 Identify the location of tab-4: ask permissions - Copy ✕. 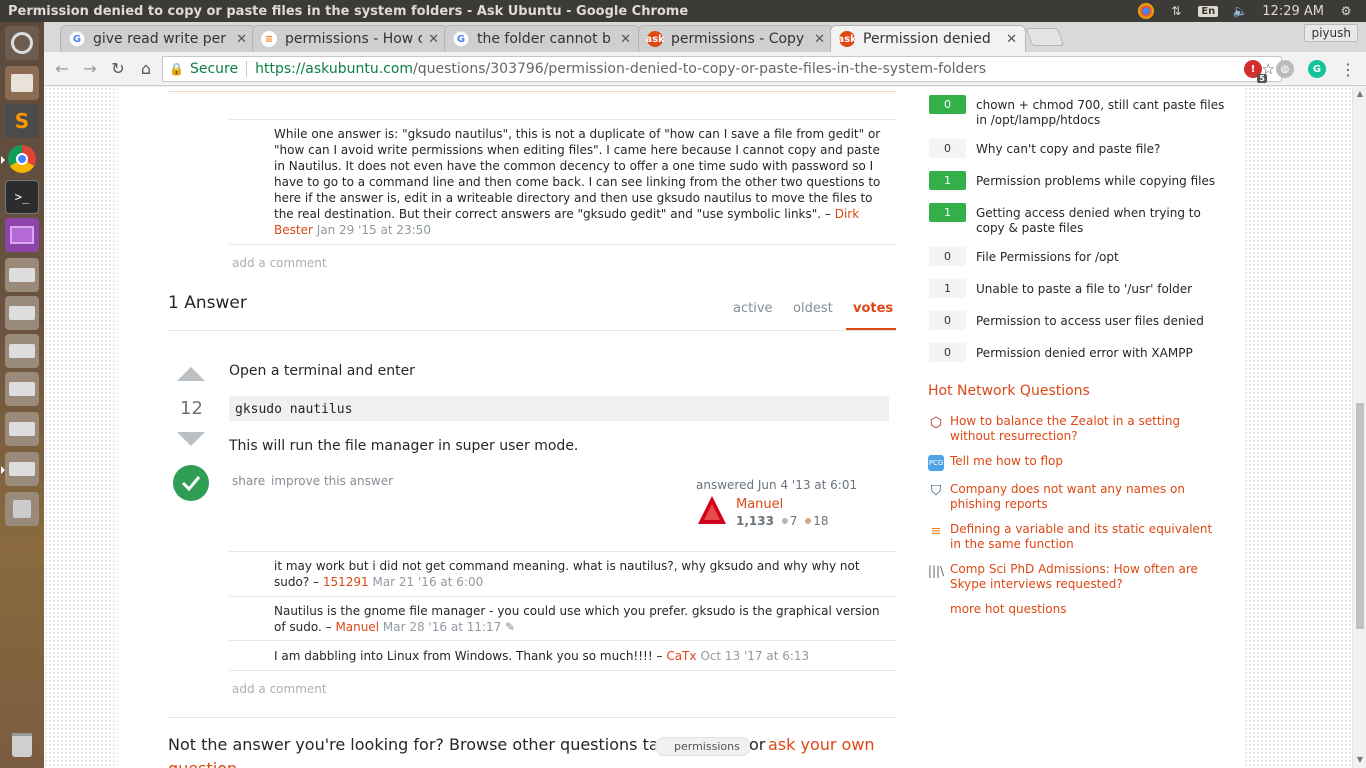
(736, 38).